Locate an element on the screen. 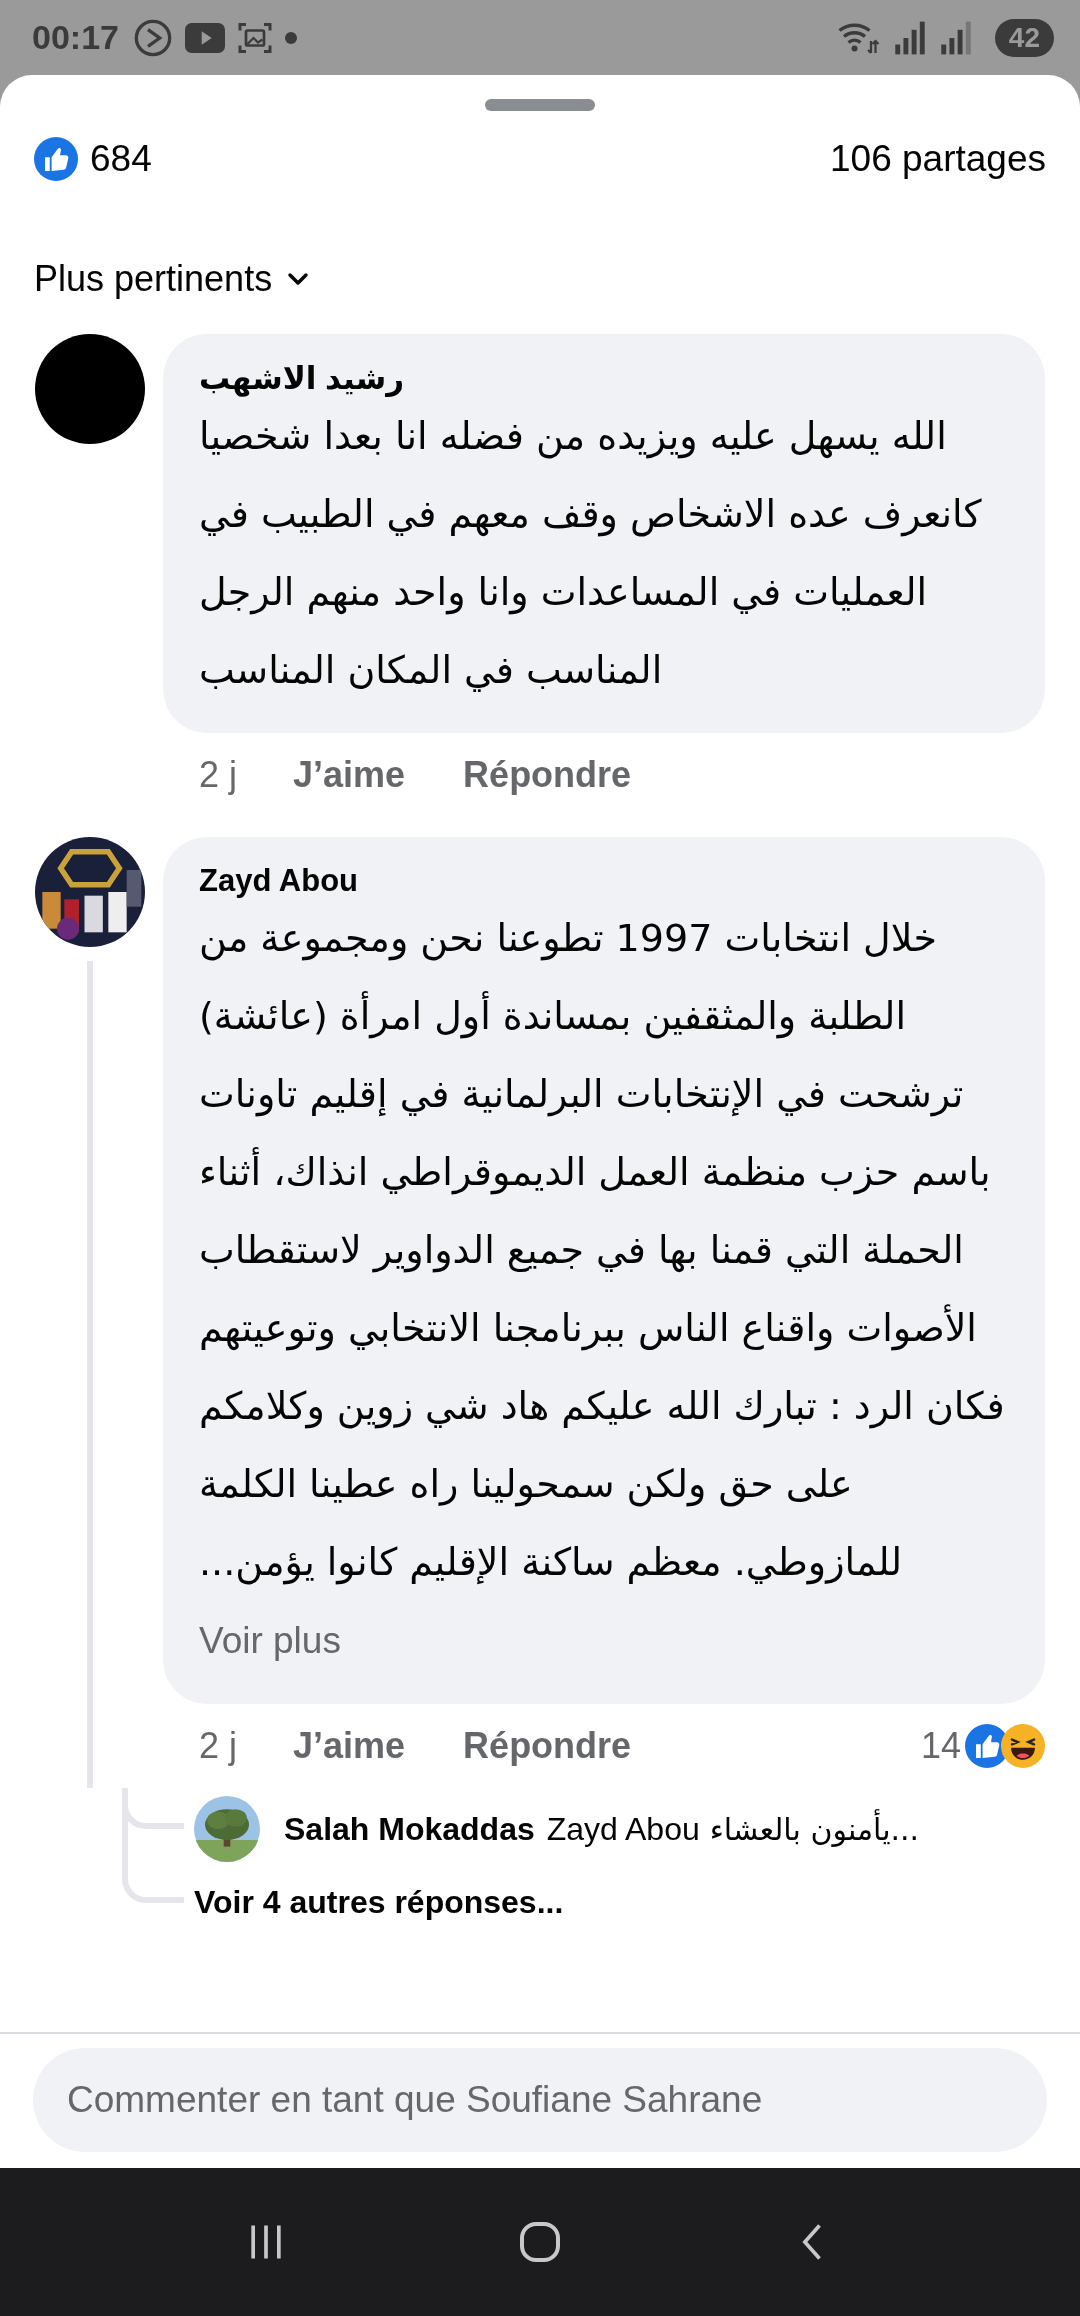  video-icon is located at coordinates (204, 37).